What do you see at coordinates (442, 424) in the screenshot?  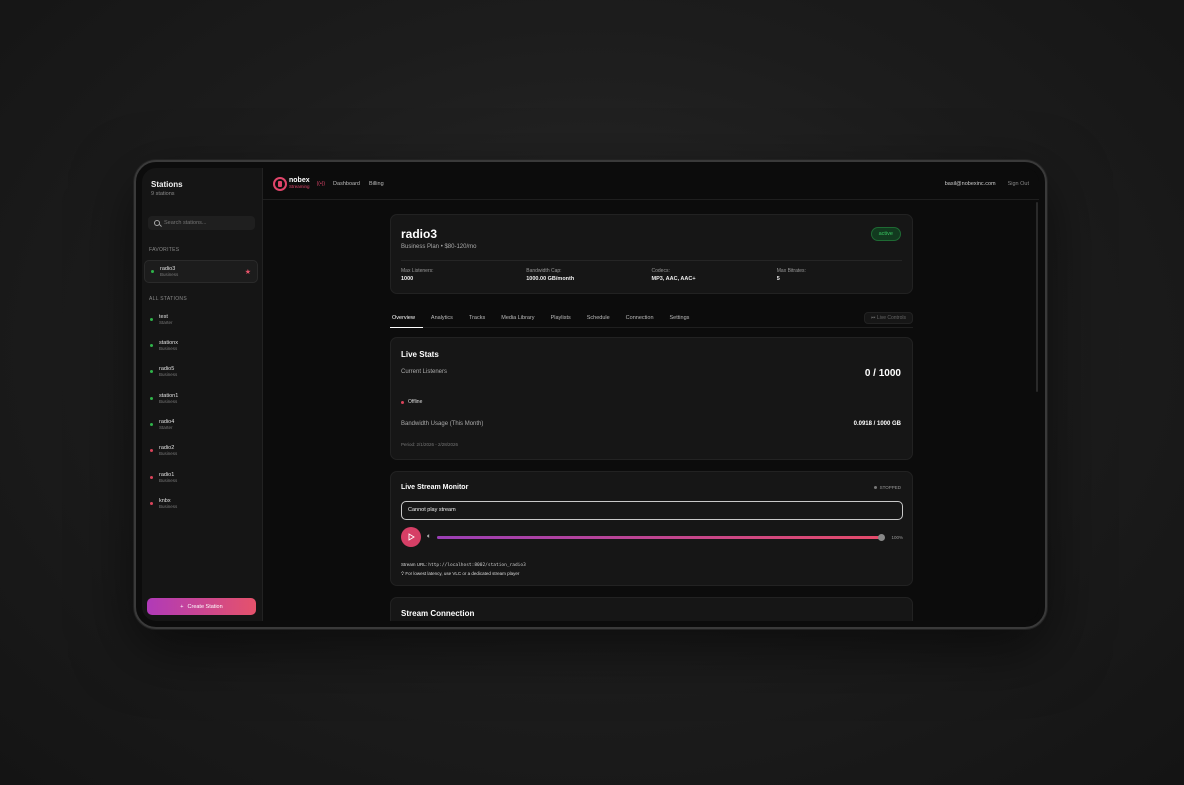 I see `bandwidth-label: Bandwidth Usage (This Month)` at bounding box center [442, 424].